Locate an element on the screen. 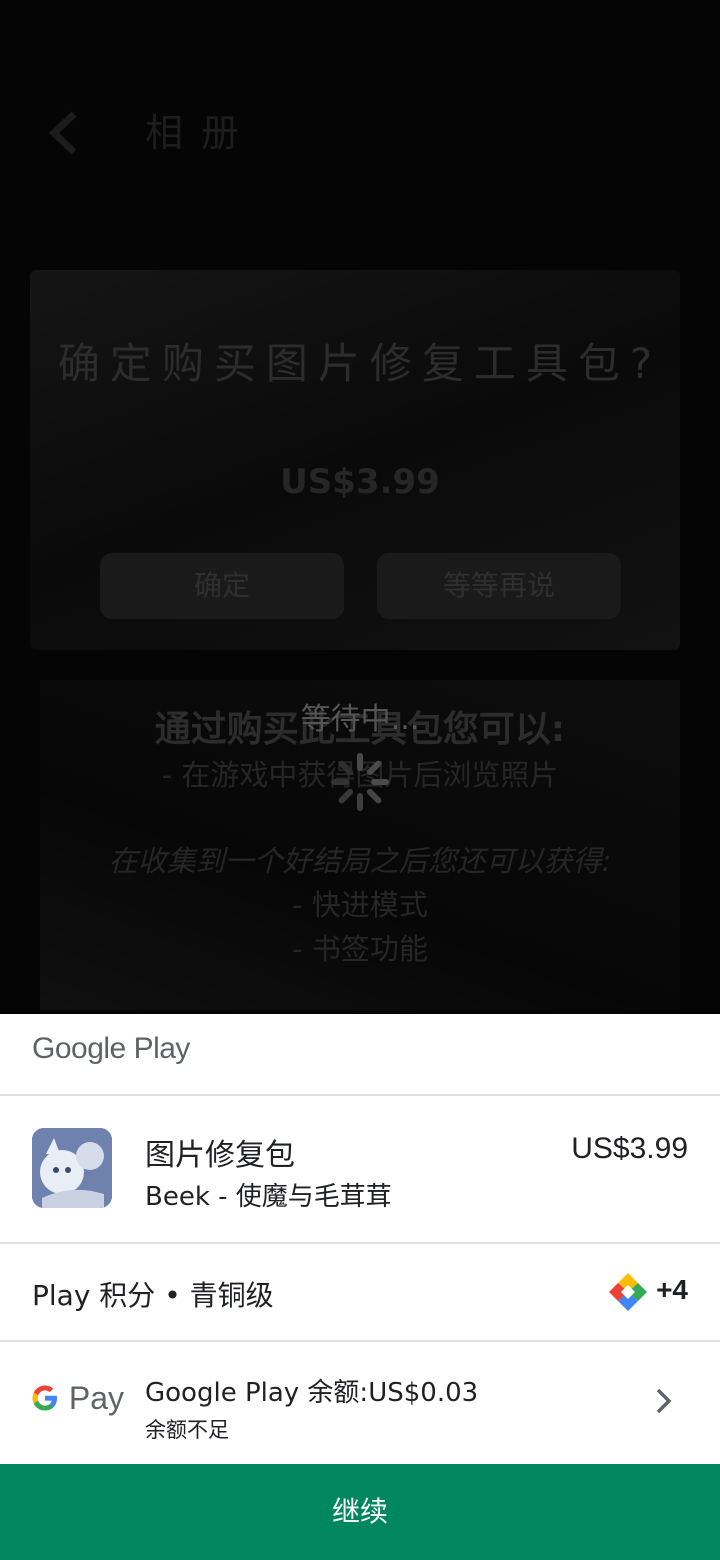  later-button: 等等再说 is located at coordinates (499, 586).